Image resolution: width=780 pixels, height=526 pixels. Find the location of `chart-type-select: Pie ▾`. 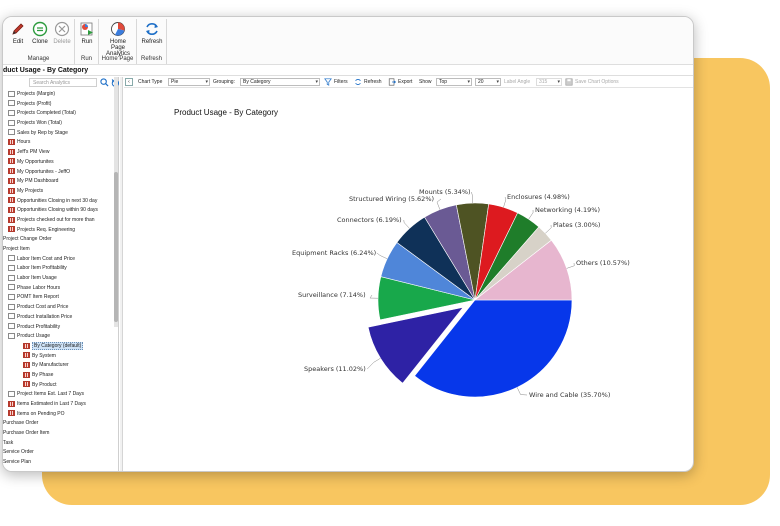

chart-type-select: Pie ▾ is located at coordinates (189, 82).